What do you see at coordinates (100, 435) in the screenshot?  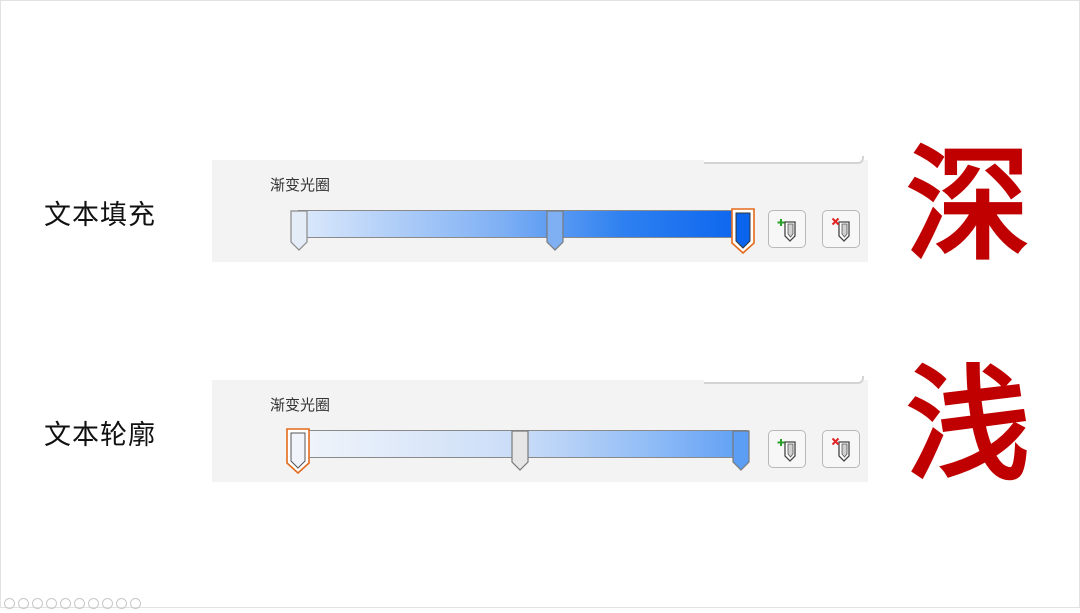 I see `row-label-text-outline: 文本轮廓` at bounding box center [100, 435].